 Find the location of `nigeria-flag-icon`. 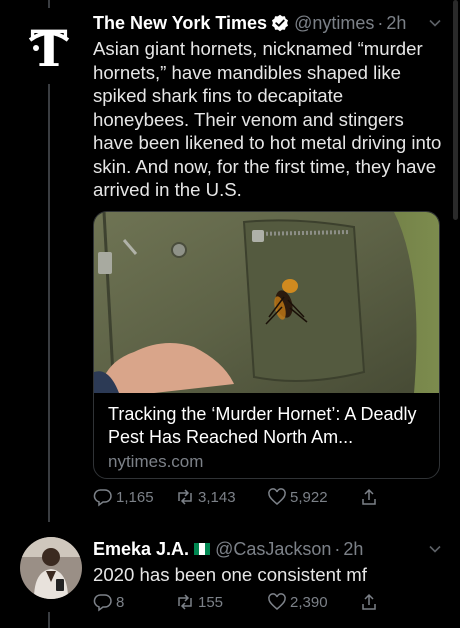

nigeria-flag-icon is located at coordinates (202, 549).